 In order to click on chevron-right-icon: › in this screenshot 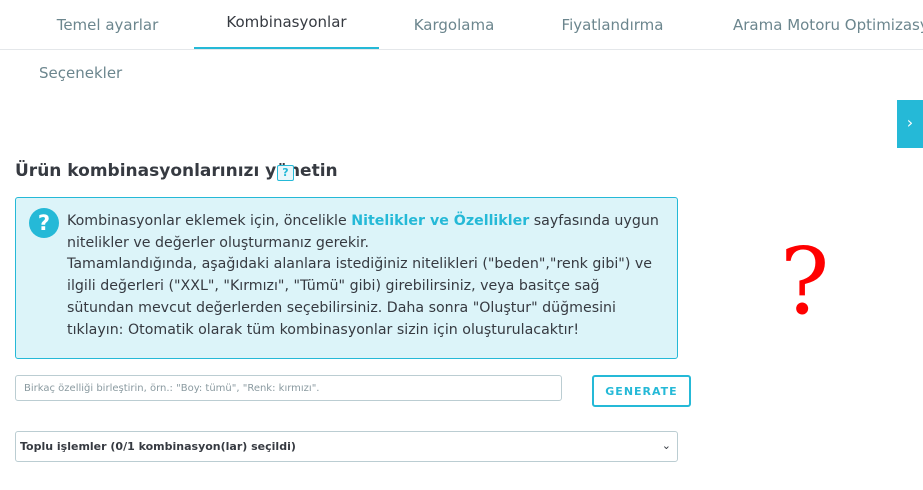, I will do `click(910, 122)`.